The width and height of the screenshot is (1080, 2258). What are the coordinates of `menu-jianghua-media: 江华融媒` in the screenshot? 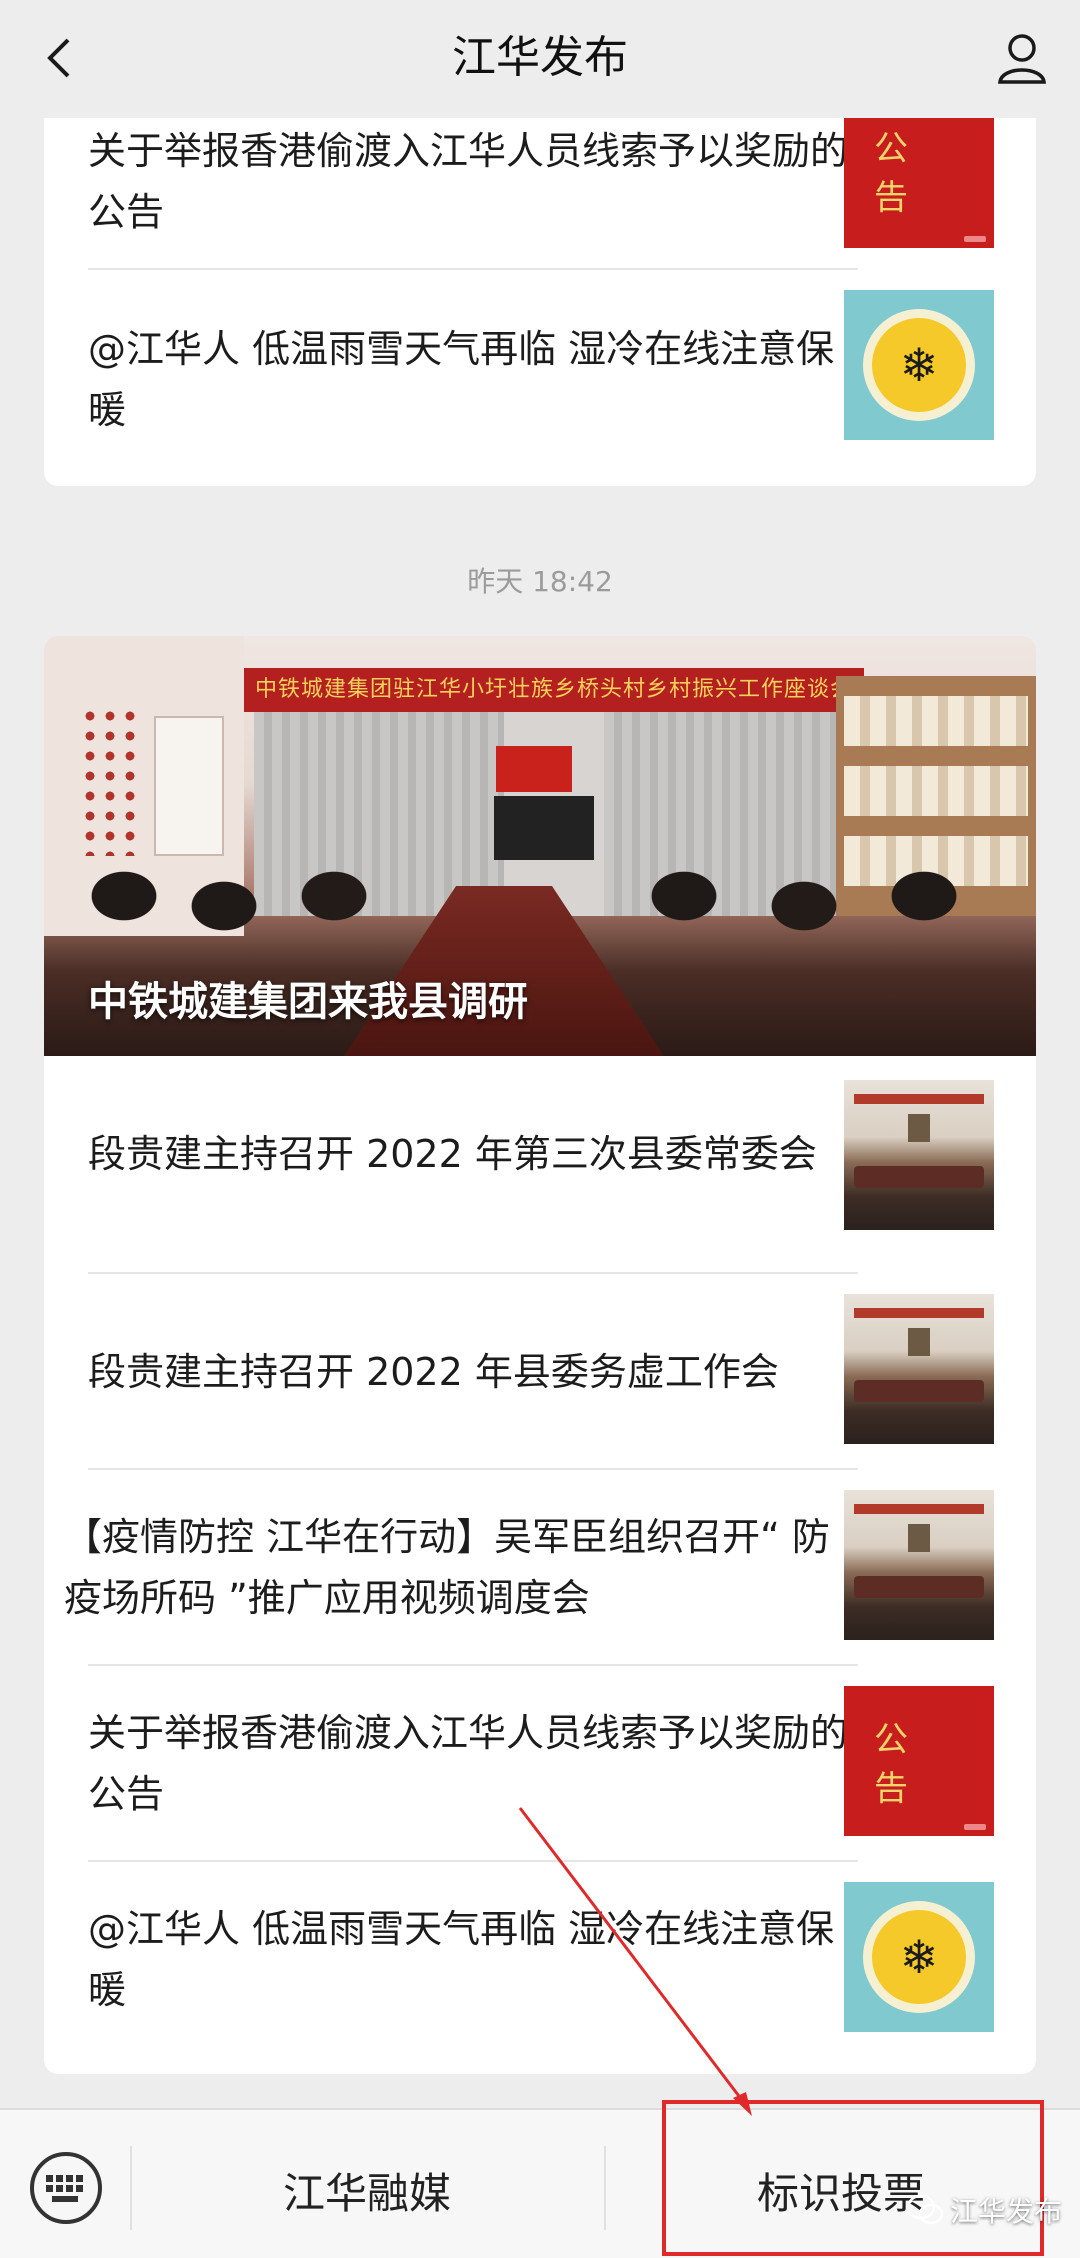 It's located at (367, 2190).